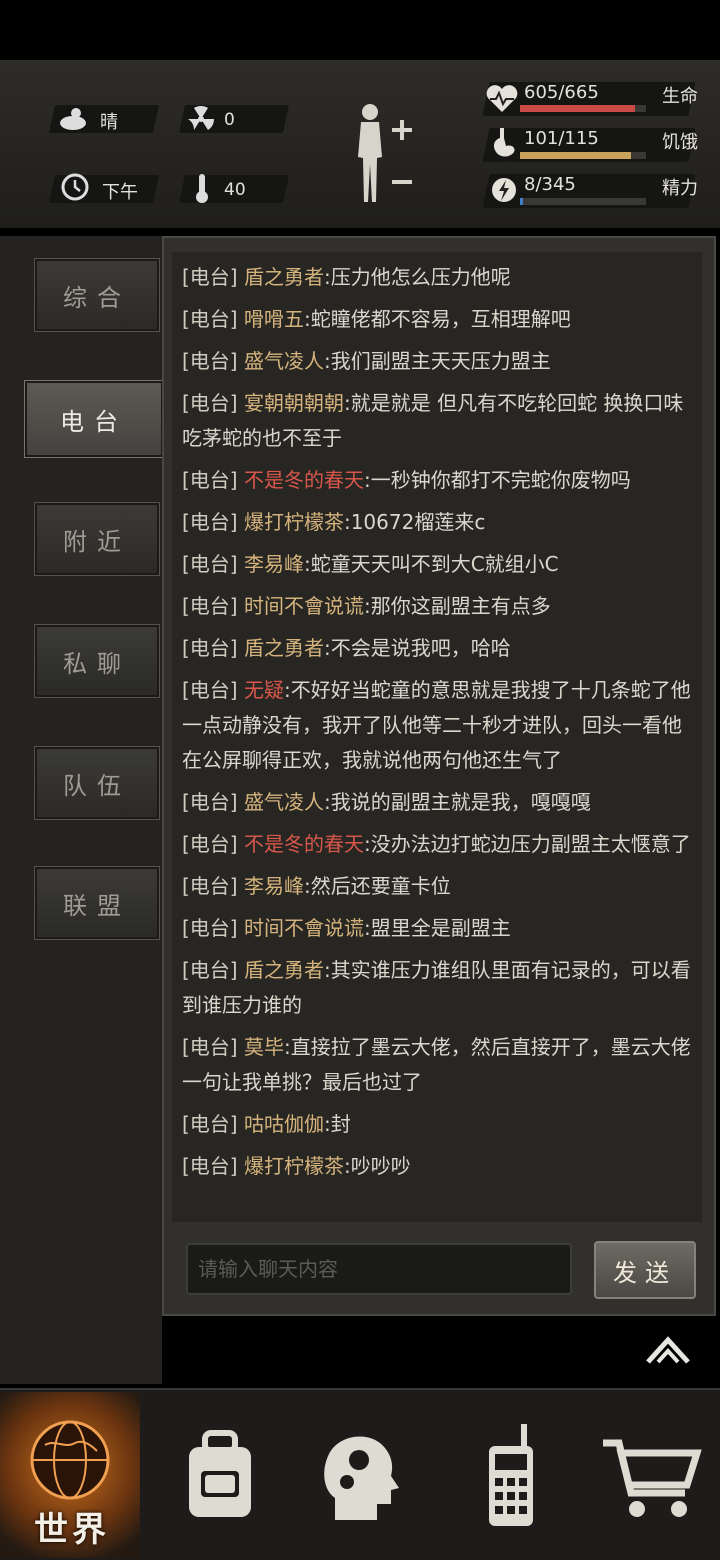  What do you see at coordinates (229, 120) in the screenshot?
I see `radiation-value: 0` at bounding box center [229, 120].